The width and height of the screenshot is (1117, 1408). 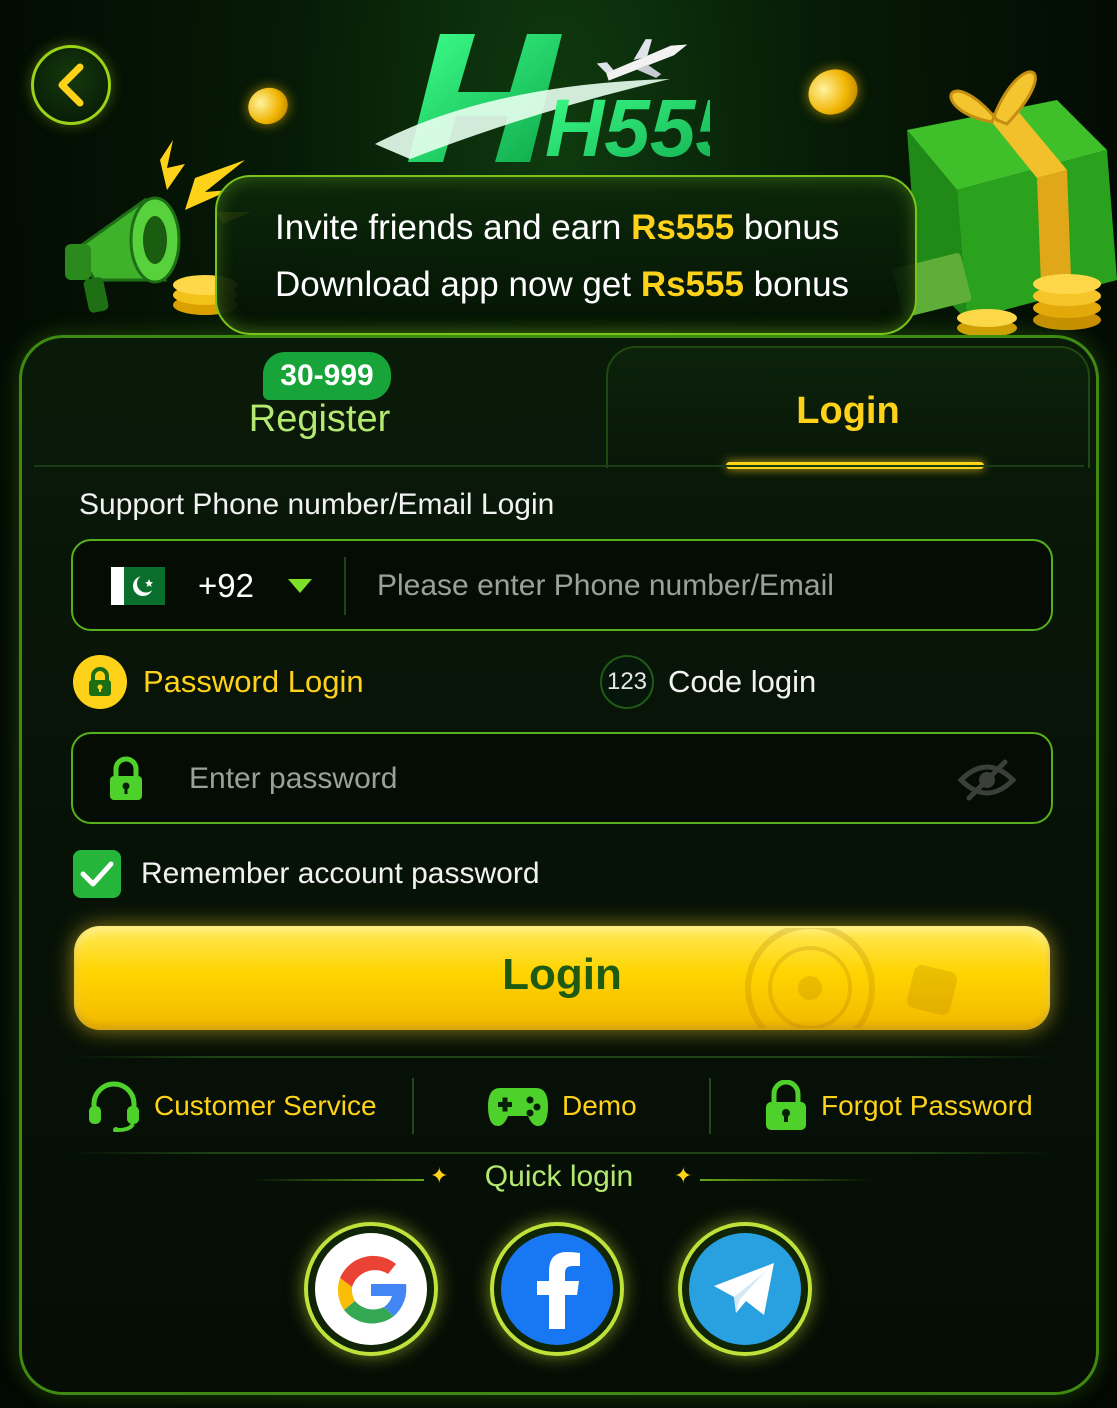 I want to click on register-bonus-badge: 30-999, so click(x=327, y=376).